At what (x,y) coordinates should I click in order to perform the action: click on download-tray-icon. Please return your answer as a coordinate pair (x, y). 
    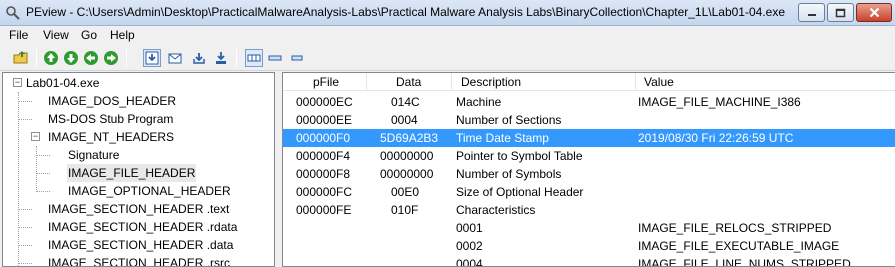
    Looking at the image, I should click on (199, 58).